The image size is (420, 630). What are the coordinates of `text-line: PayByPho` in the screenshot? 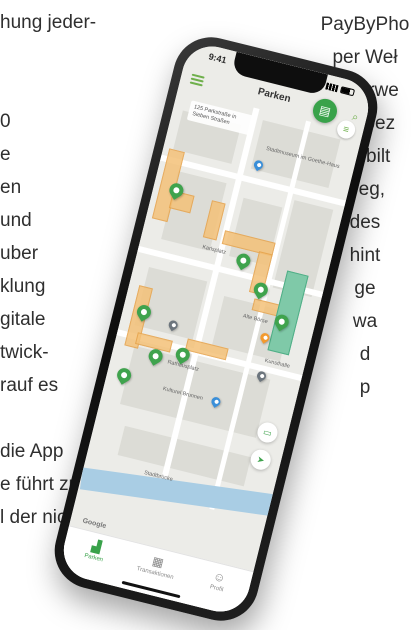 It's located at (365, 24).